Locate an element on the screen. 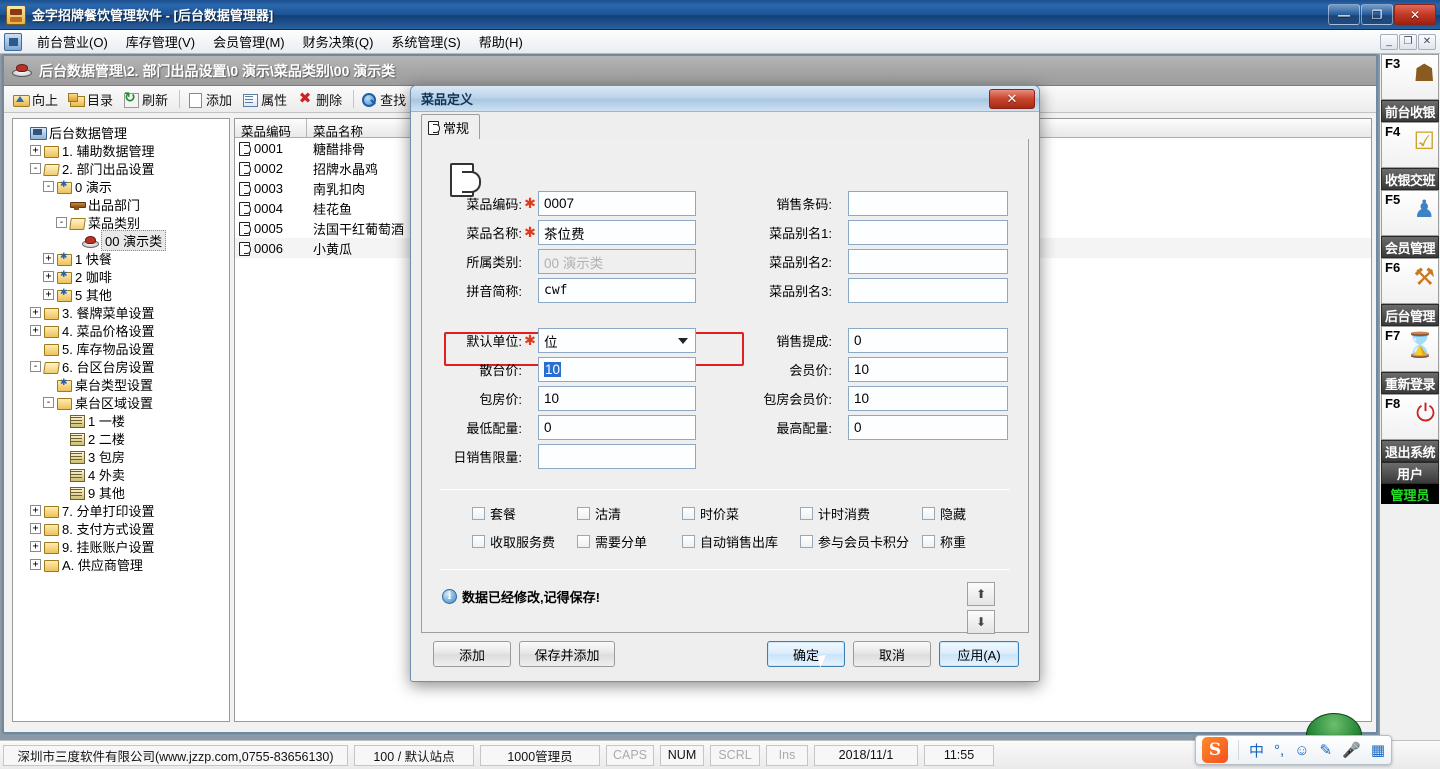 The width and height of the screenshot is (1440, 769). add-button: 添加 is located at coordinates (472, 654).